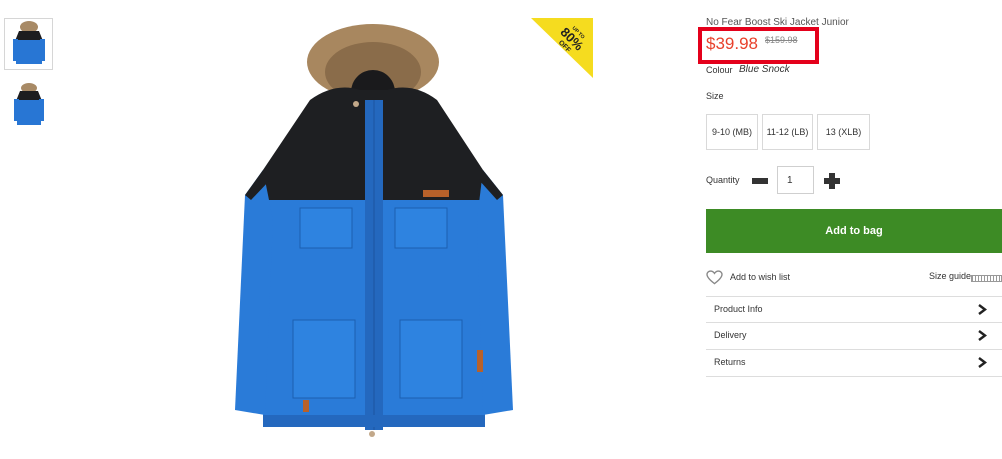 This screenshot has height=459, width=1002. I want to click on quantity-input, so click(795, 180).